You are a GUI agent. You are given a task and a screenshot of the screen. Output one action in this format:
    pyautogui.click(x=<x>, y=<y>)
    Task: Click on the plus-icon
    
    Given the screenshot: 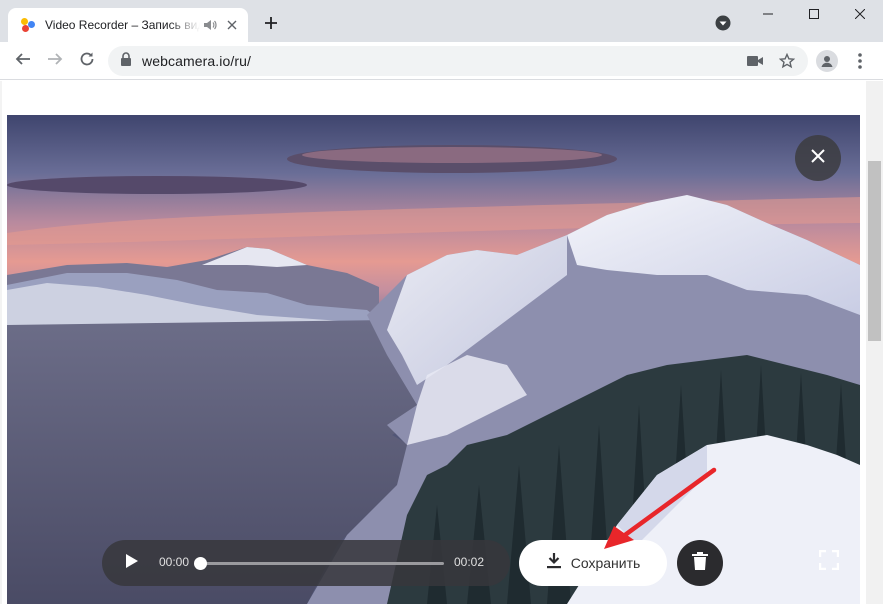 What is the action you would take?
    pyautogui.click(x=271, y=25)
    